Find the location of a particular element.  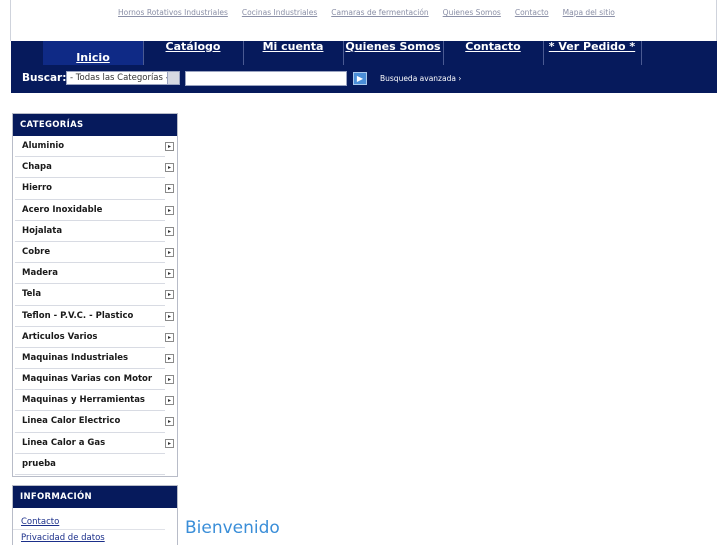

category-item: Articulos Varios ▸ is located at coordinates (94, 337).